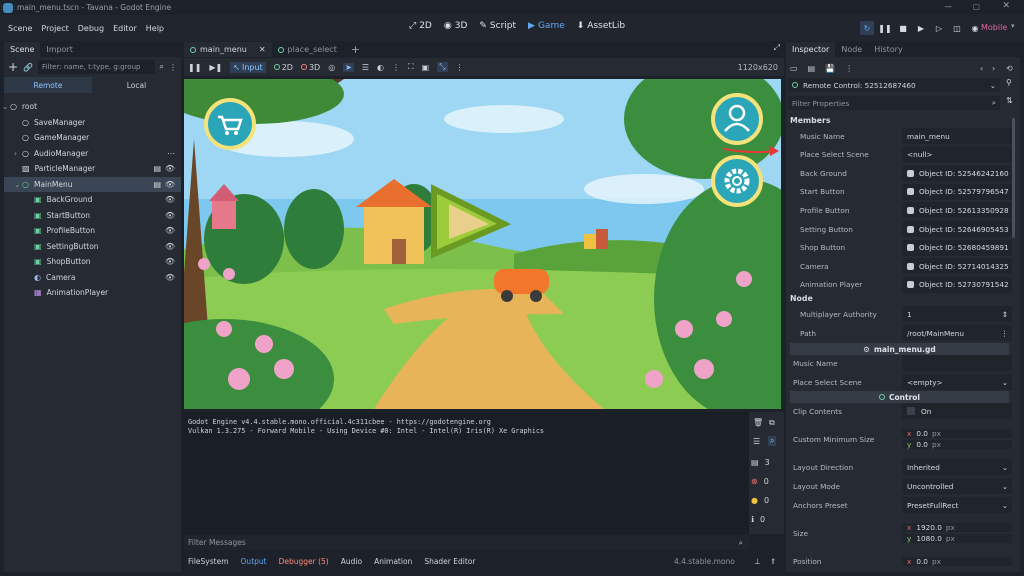 Image resolution: width=1024 pixels, height=576 pixels. I want to click on property-value: On, so click(957, 411).